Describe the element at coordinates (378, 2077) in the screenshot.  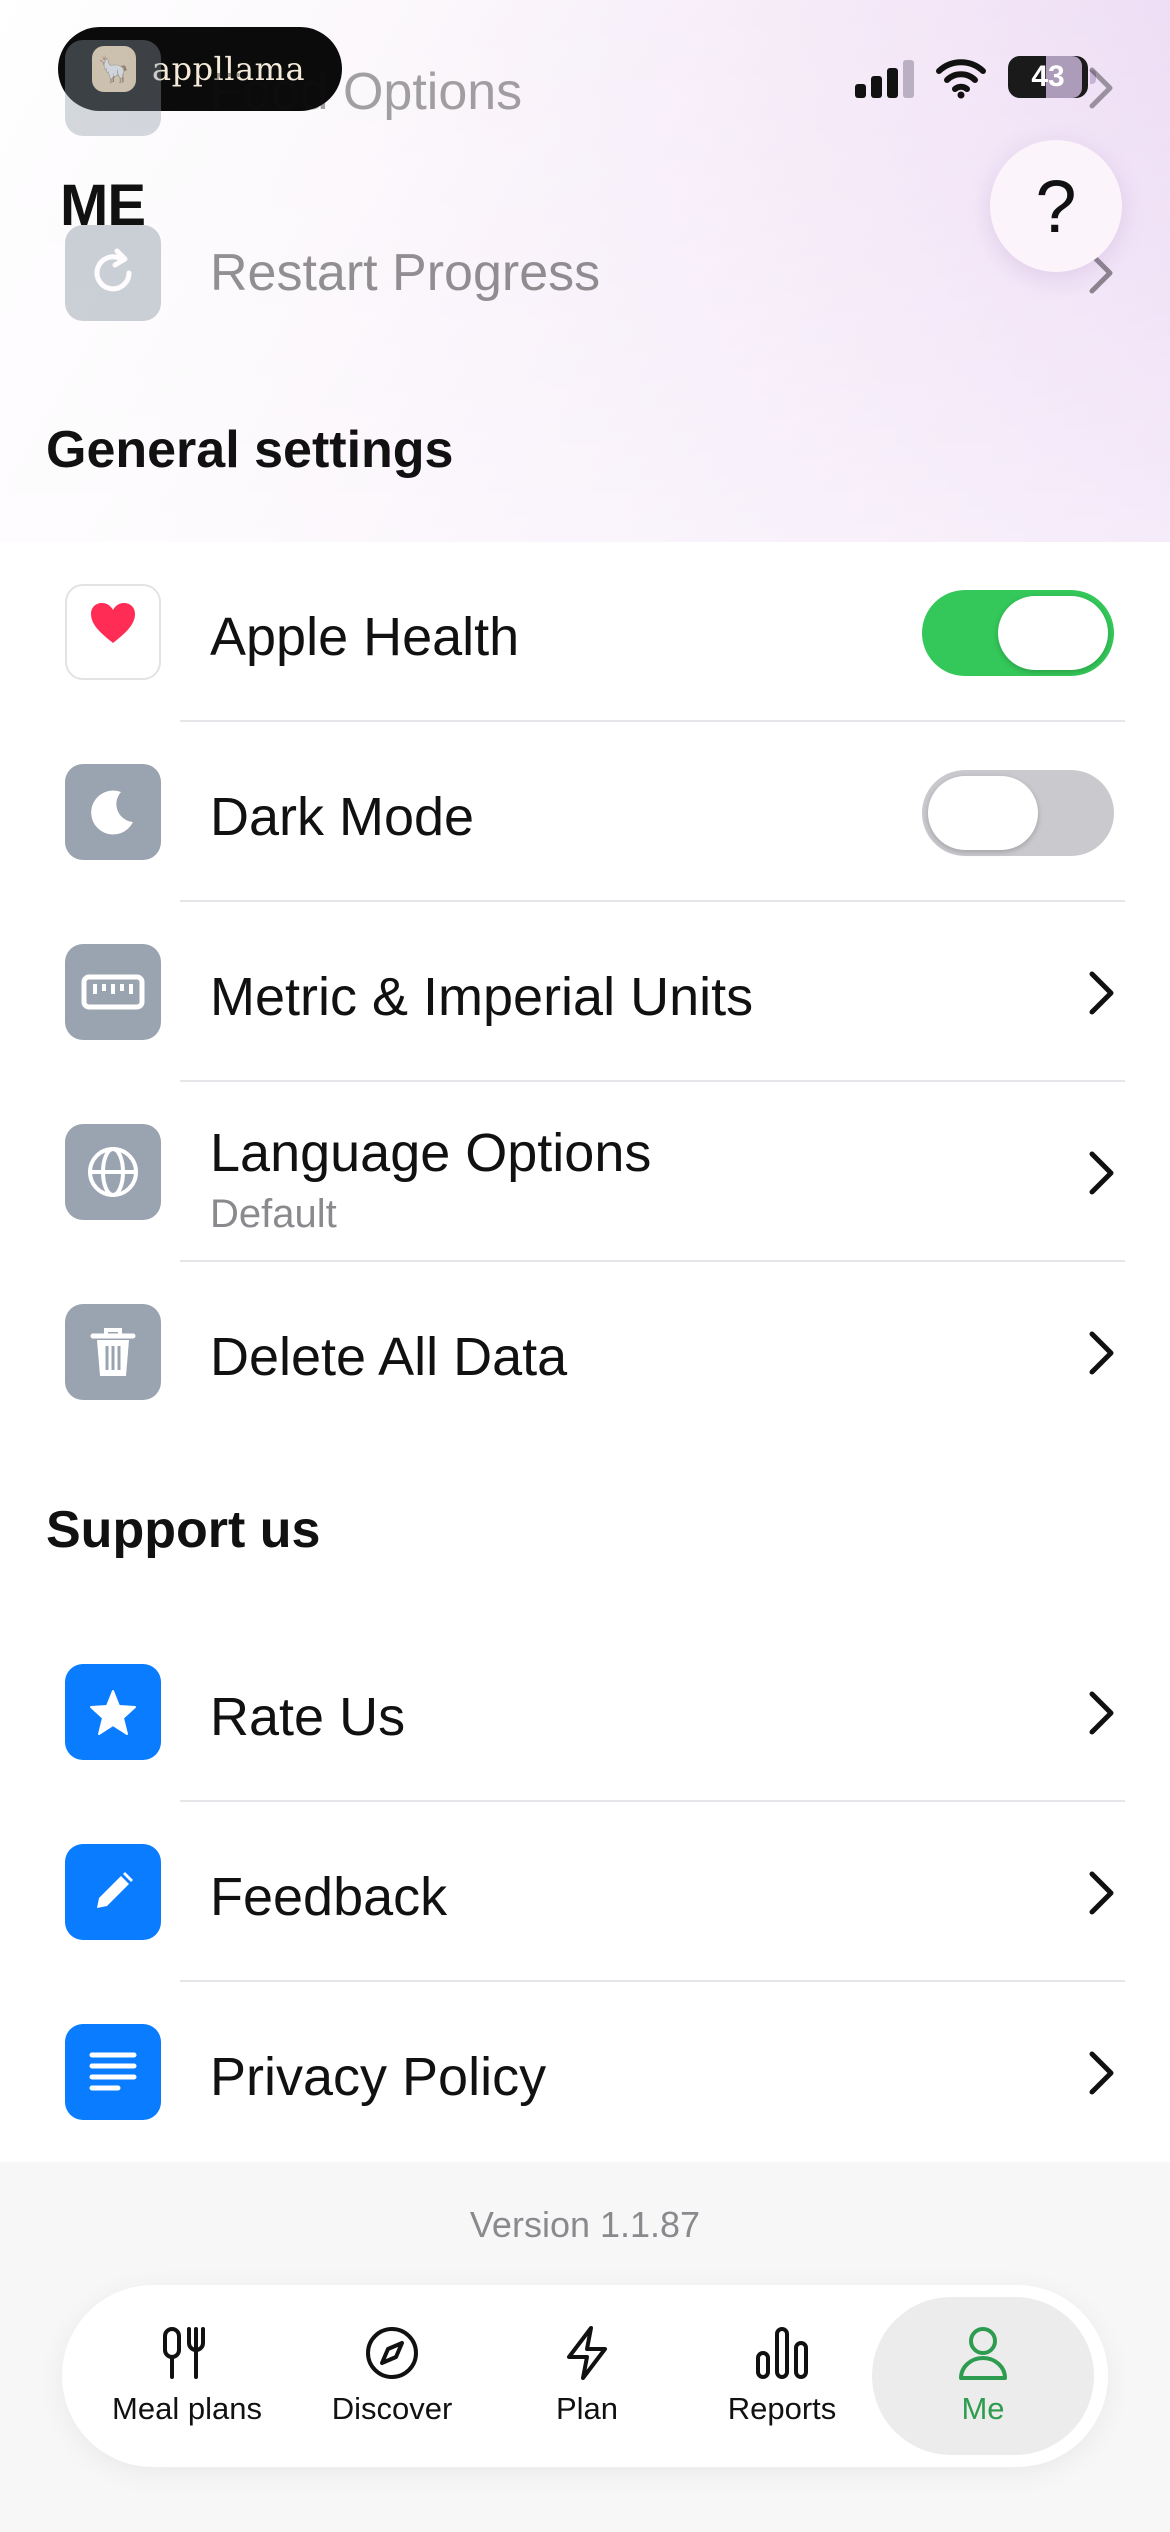
I see `row-label: Privacy Policy` at that location.